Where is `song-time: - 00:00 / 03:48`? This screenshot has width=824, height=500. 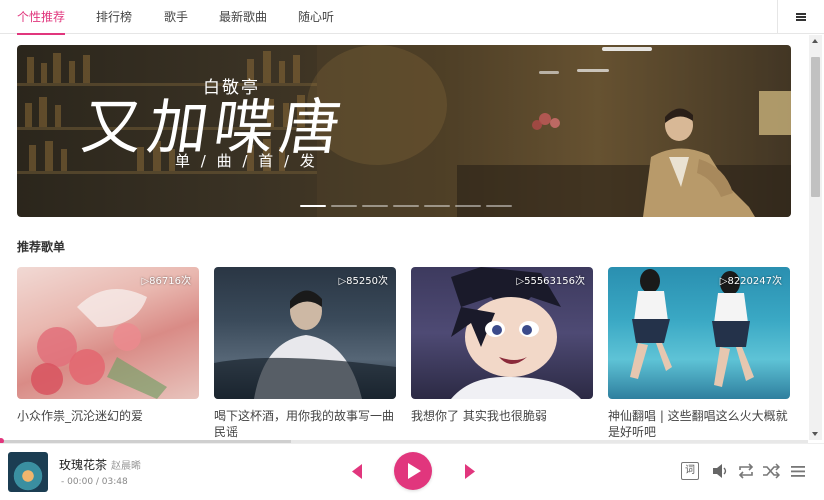
song-time: - 00:00 / 03:48 is located at coordinates (94, 482).